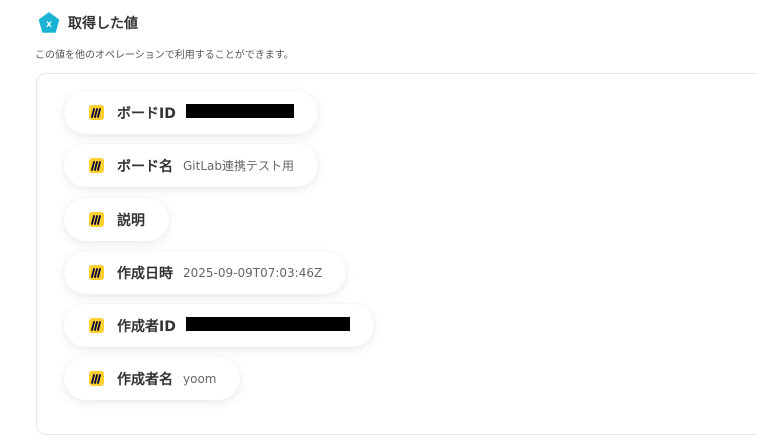 The image size is (757, 435). I want to click on value-chip-creator-name: 作成者名 yoom, so click(152, 378).